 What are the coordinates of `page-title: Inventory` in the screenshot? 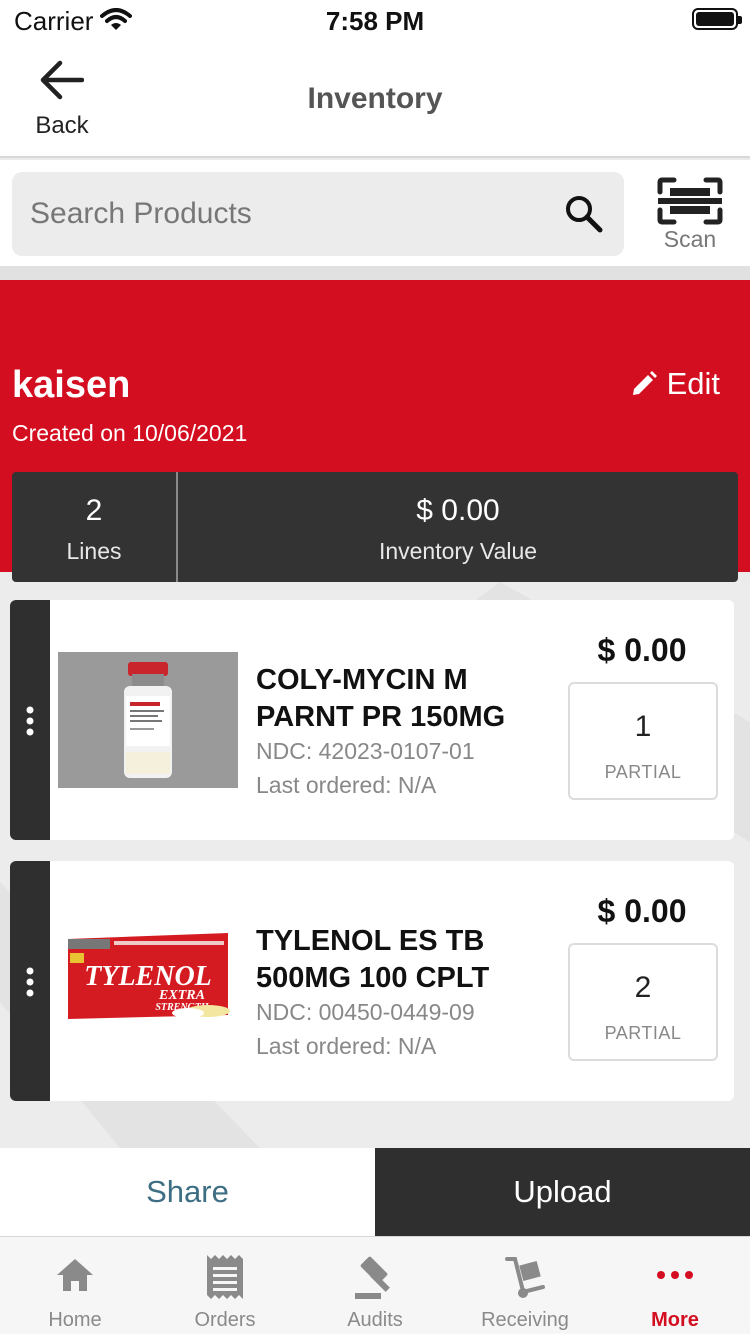 It's located at (375, 98).